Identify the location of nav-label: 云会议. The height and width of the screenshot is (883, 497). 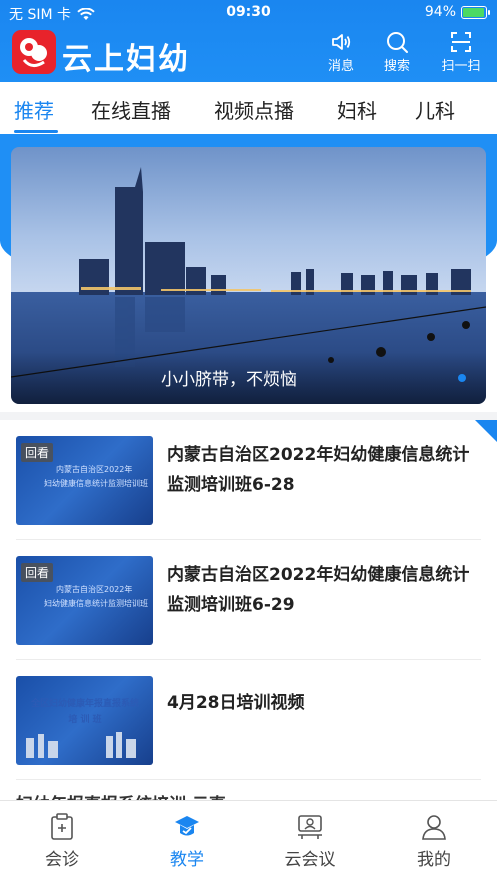
(310, 860).